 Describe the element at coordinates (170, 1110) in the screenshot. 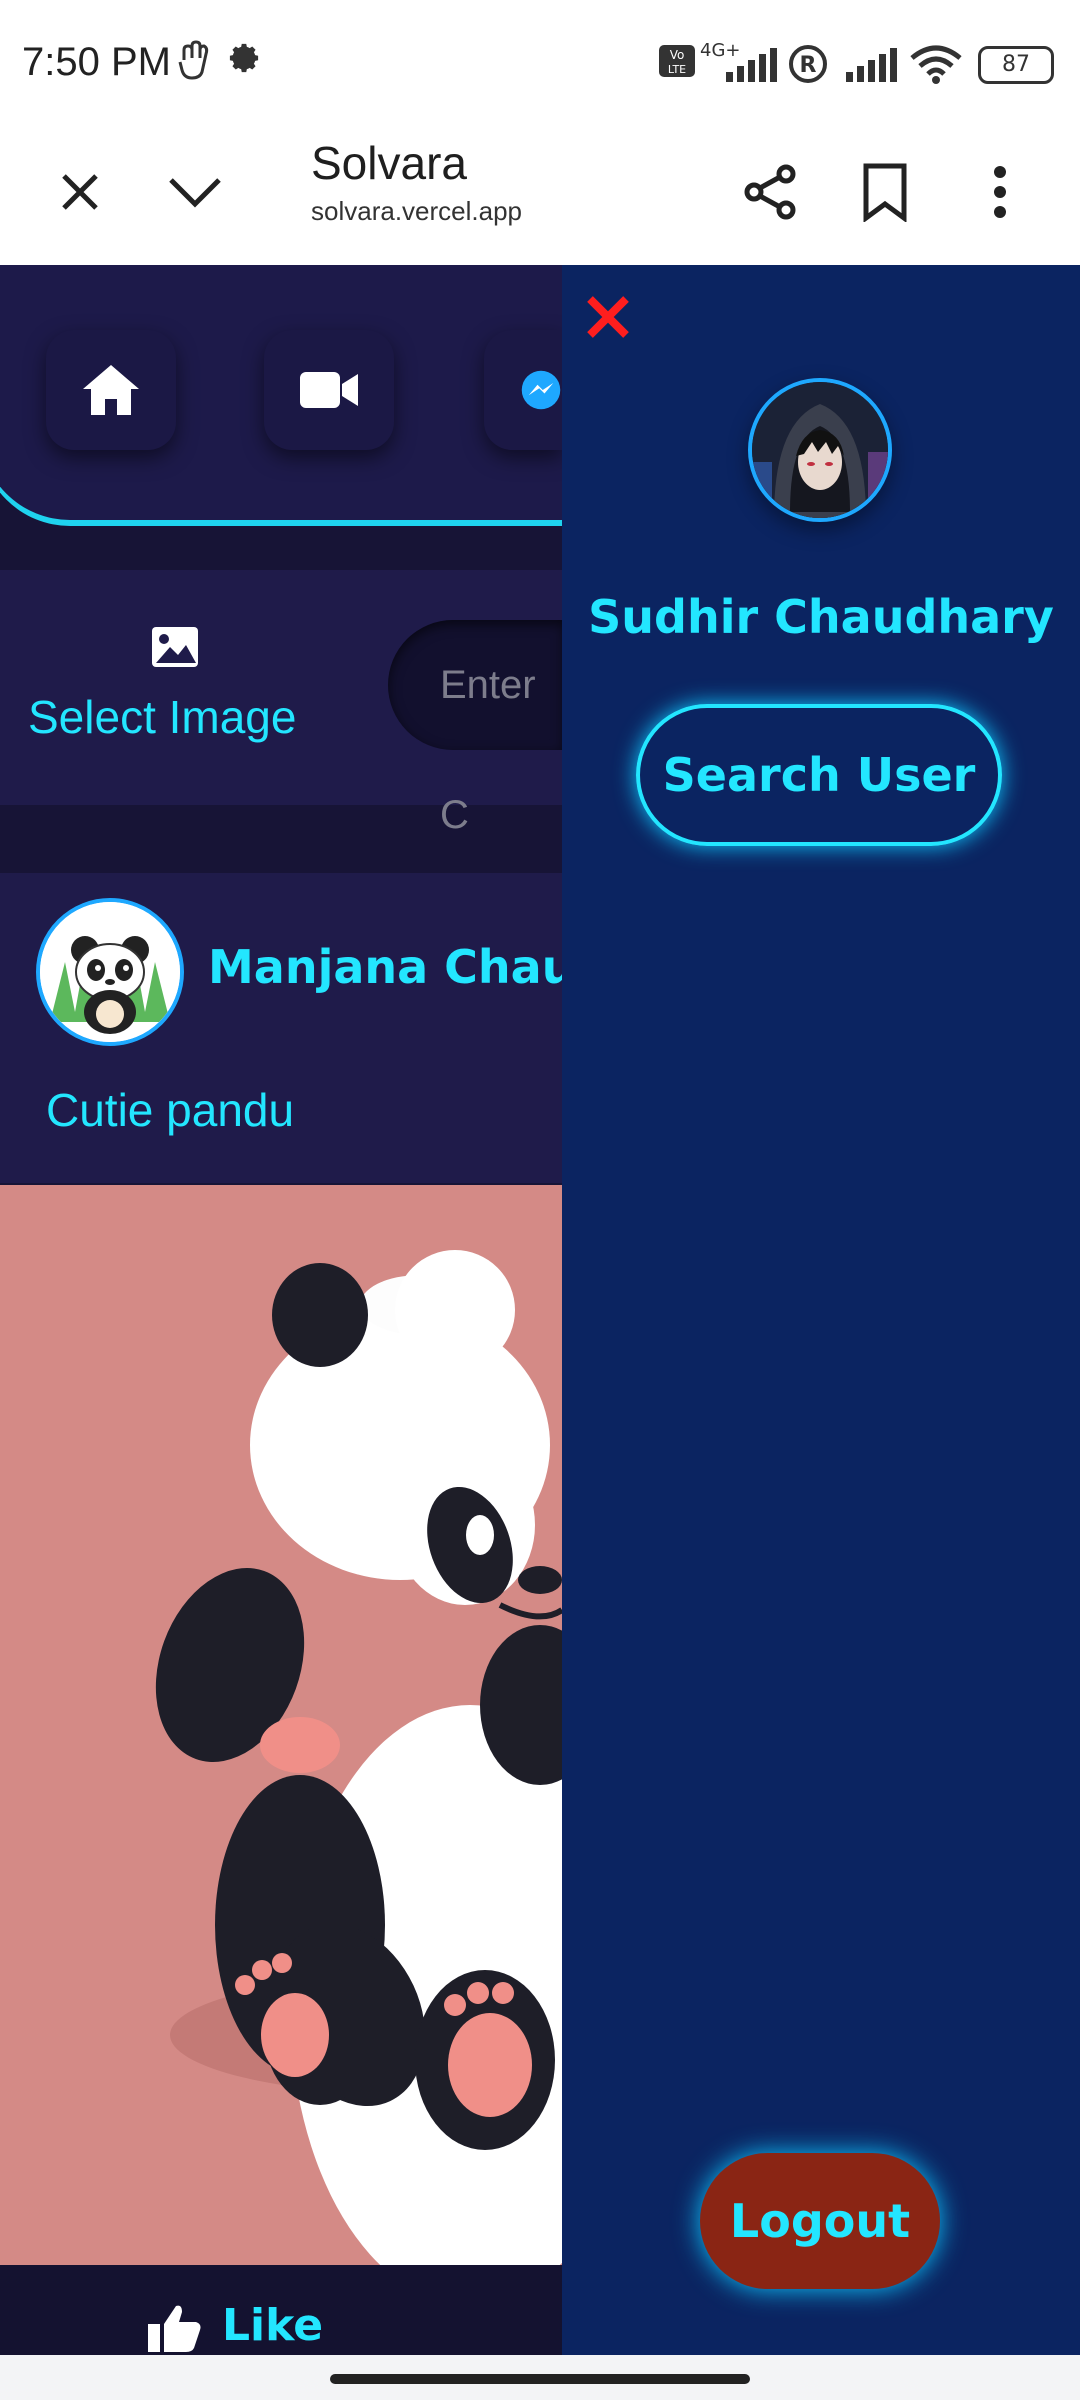

I see `post-caption: Cutie pandu` at that location.